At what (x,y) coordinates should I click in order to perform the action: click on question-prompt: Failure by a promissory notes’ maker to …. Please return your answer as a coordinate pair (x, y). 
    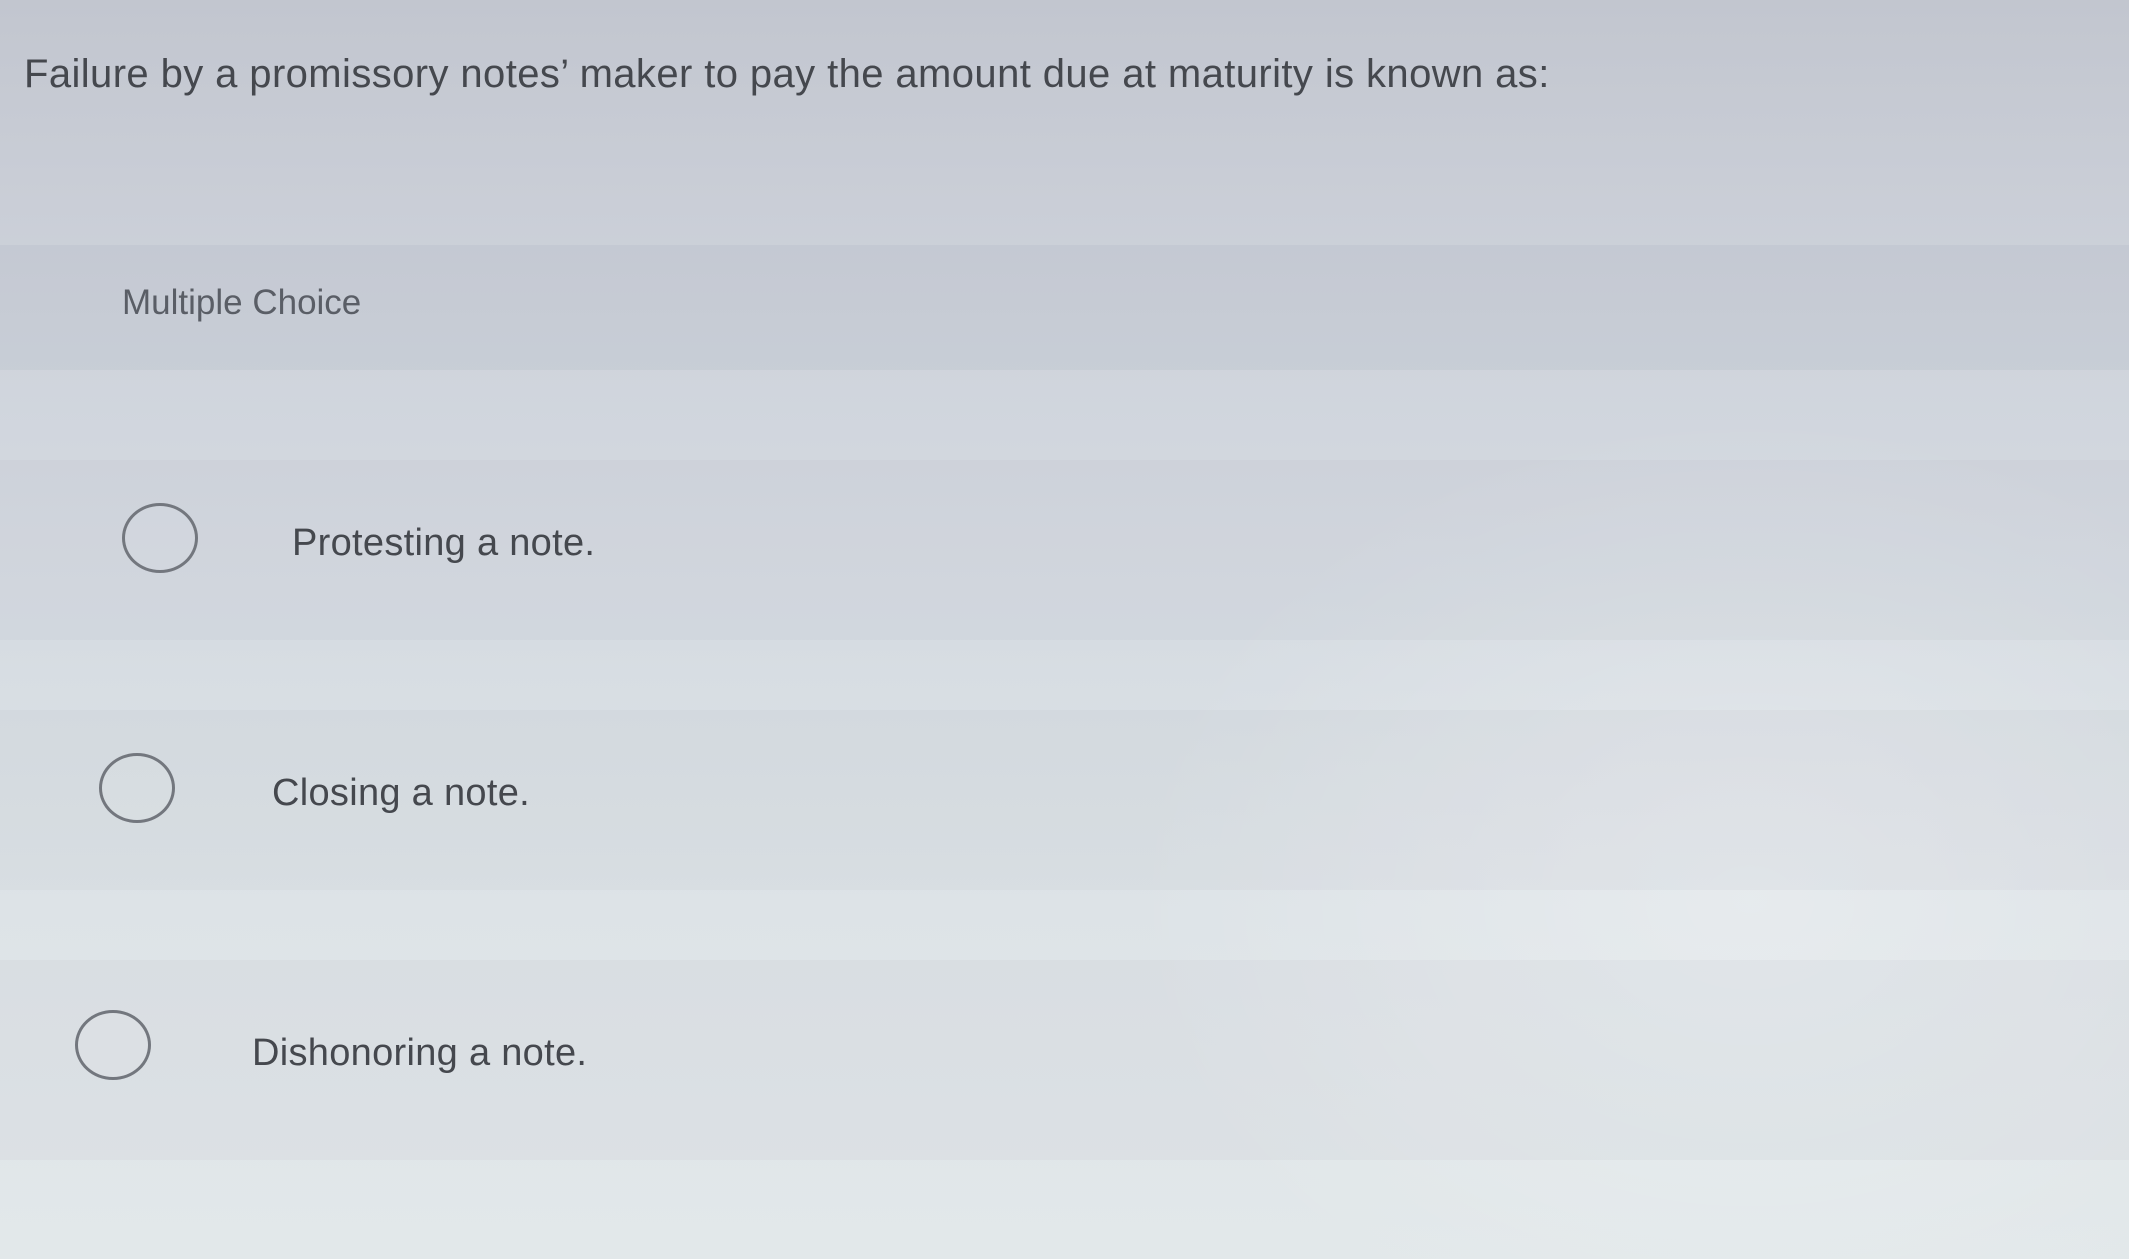
    Looking at the image, I should click on (787, 74).